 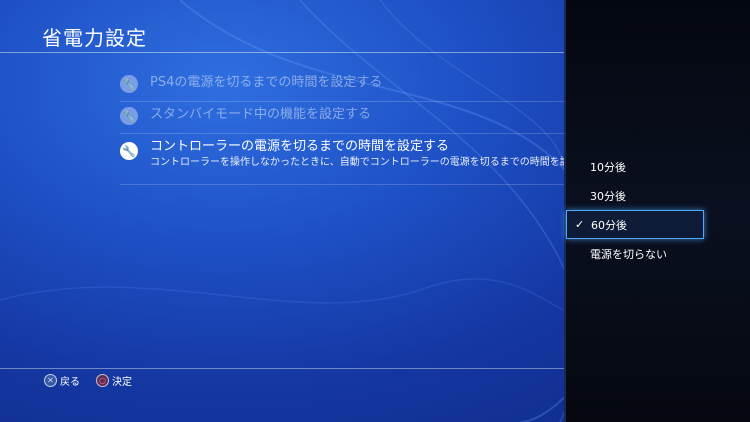 I want to click on checkmark-icon: ✓, so click(x=580, y=224).